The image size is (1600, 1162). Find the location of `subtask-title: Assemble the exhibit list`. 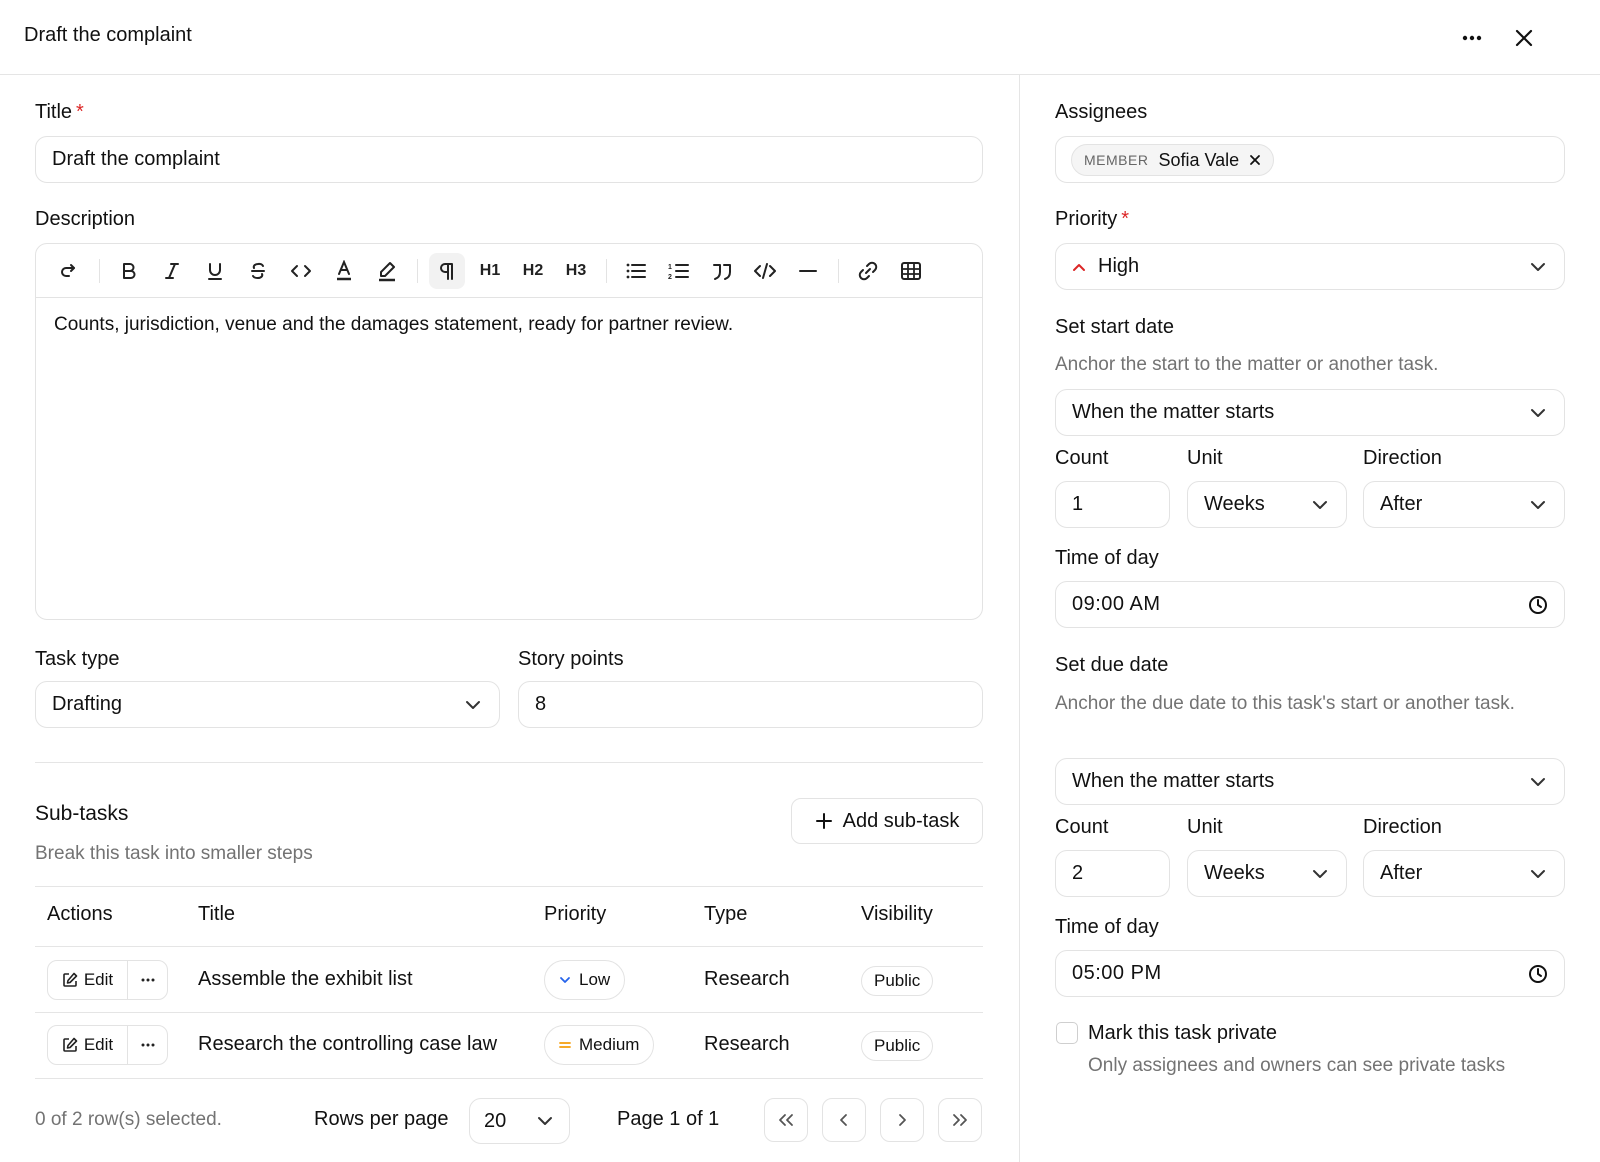

subtask-title: Assemble the exhibit list is located at coordinates (305, 979).